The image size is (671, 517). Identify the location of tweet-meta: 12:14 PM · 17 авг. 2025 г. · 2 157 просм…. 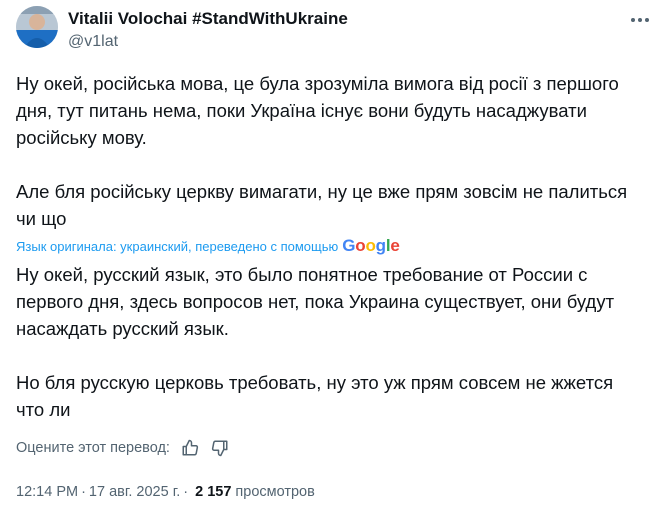
(165, 492).